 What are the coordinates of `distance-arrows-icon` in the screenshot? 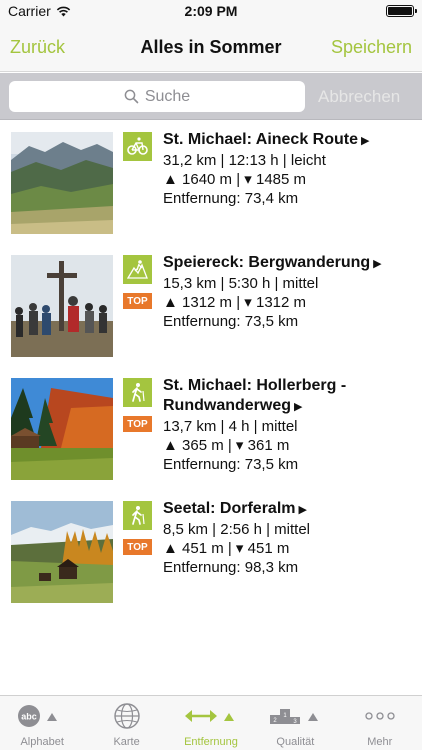 It's located at (209, 716).